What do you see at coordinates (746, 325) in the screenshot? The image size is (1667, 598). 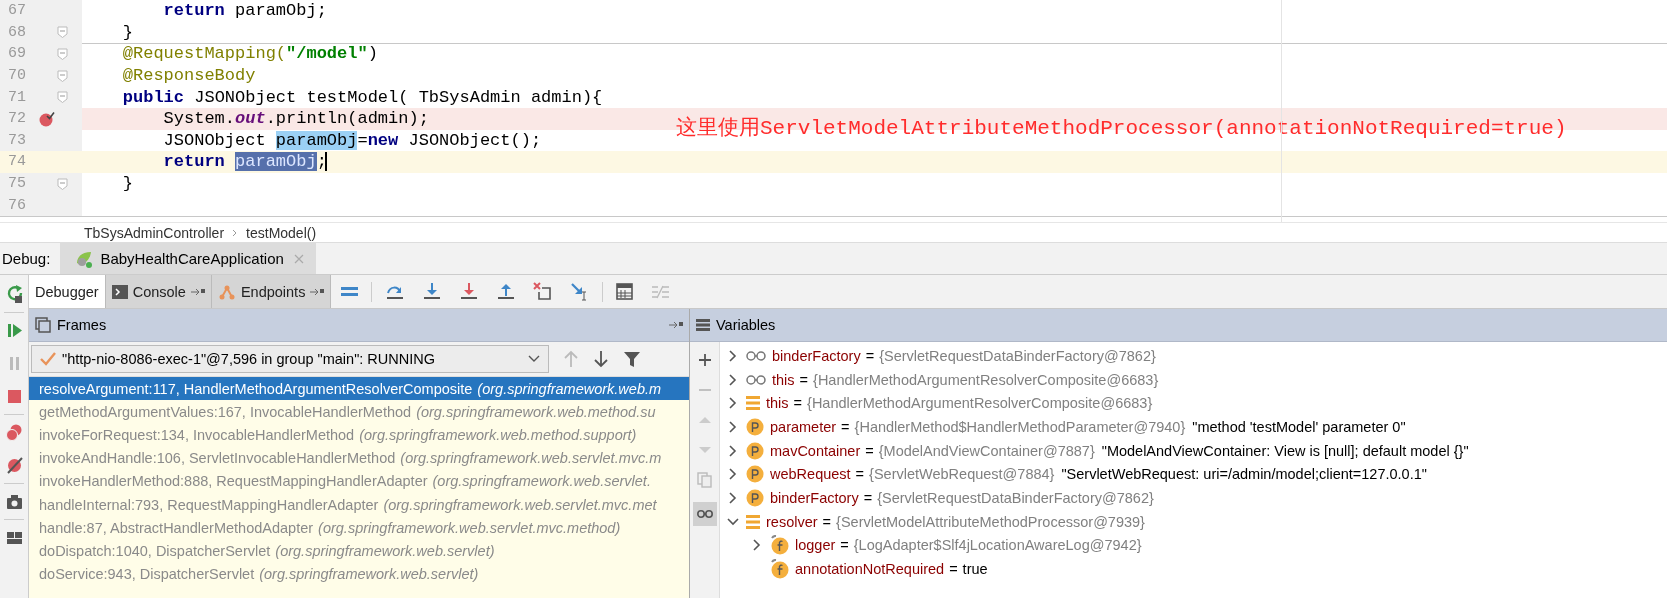 I see `panel-title: Variables` at bounding box center [746, 325].